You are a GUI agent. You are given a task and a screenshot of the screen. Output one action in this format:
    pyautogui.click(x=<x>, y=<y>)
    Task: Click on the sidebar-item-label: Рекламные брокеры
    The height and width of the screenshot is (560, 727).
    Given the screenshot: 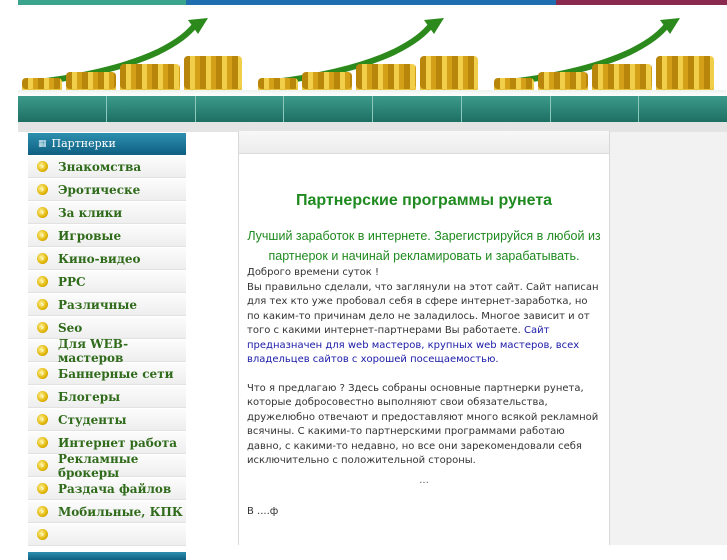 What is the action you would take?
    pyautogui.click(x=98, y=465)
    